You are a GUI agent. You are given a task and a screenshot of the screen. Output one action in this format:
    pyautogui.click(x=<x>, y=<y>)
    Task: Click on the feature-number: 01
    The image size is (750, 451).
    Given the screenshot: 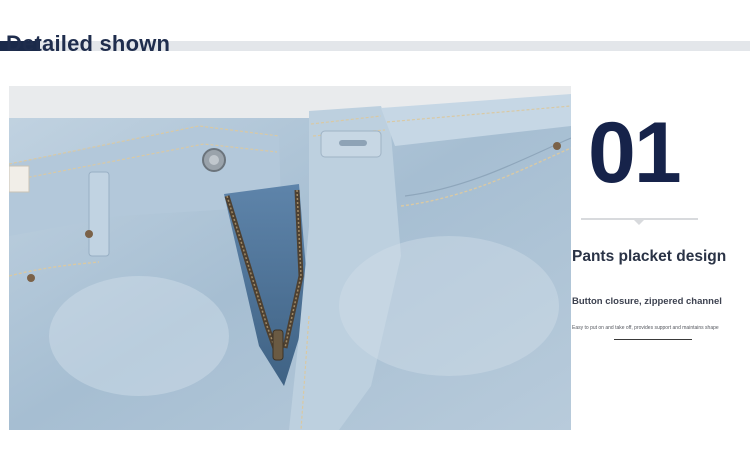 What is the action you would take?
    pyautogui.click(x=635, y=153)
    